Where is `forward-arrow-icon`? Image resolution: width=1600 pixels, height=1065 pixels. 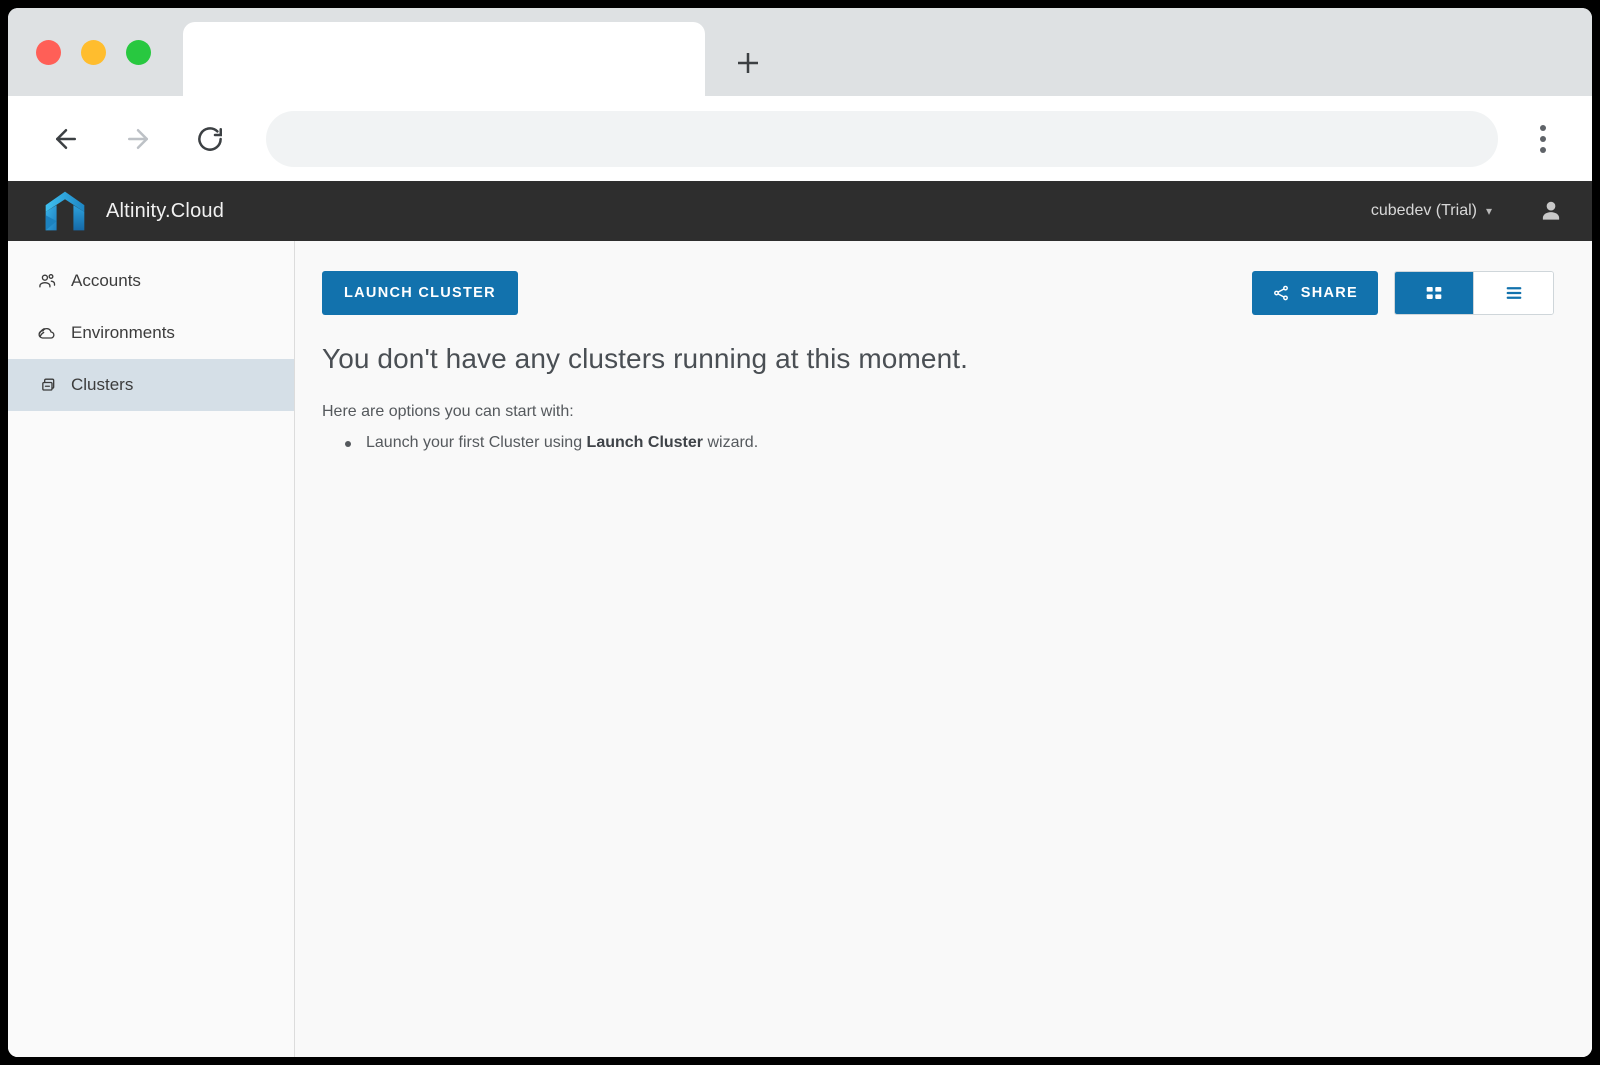
forward-arrow-icon is located at coordinates (138, 138).